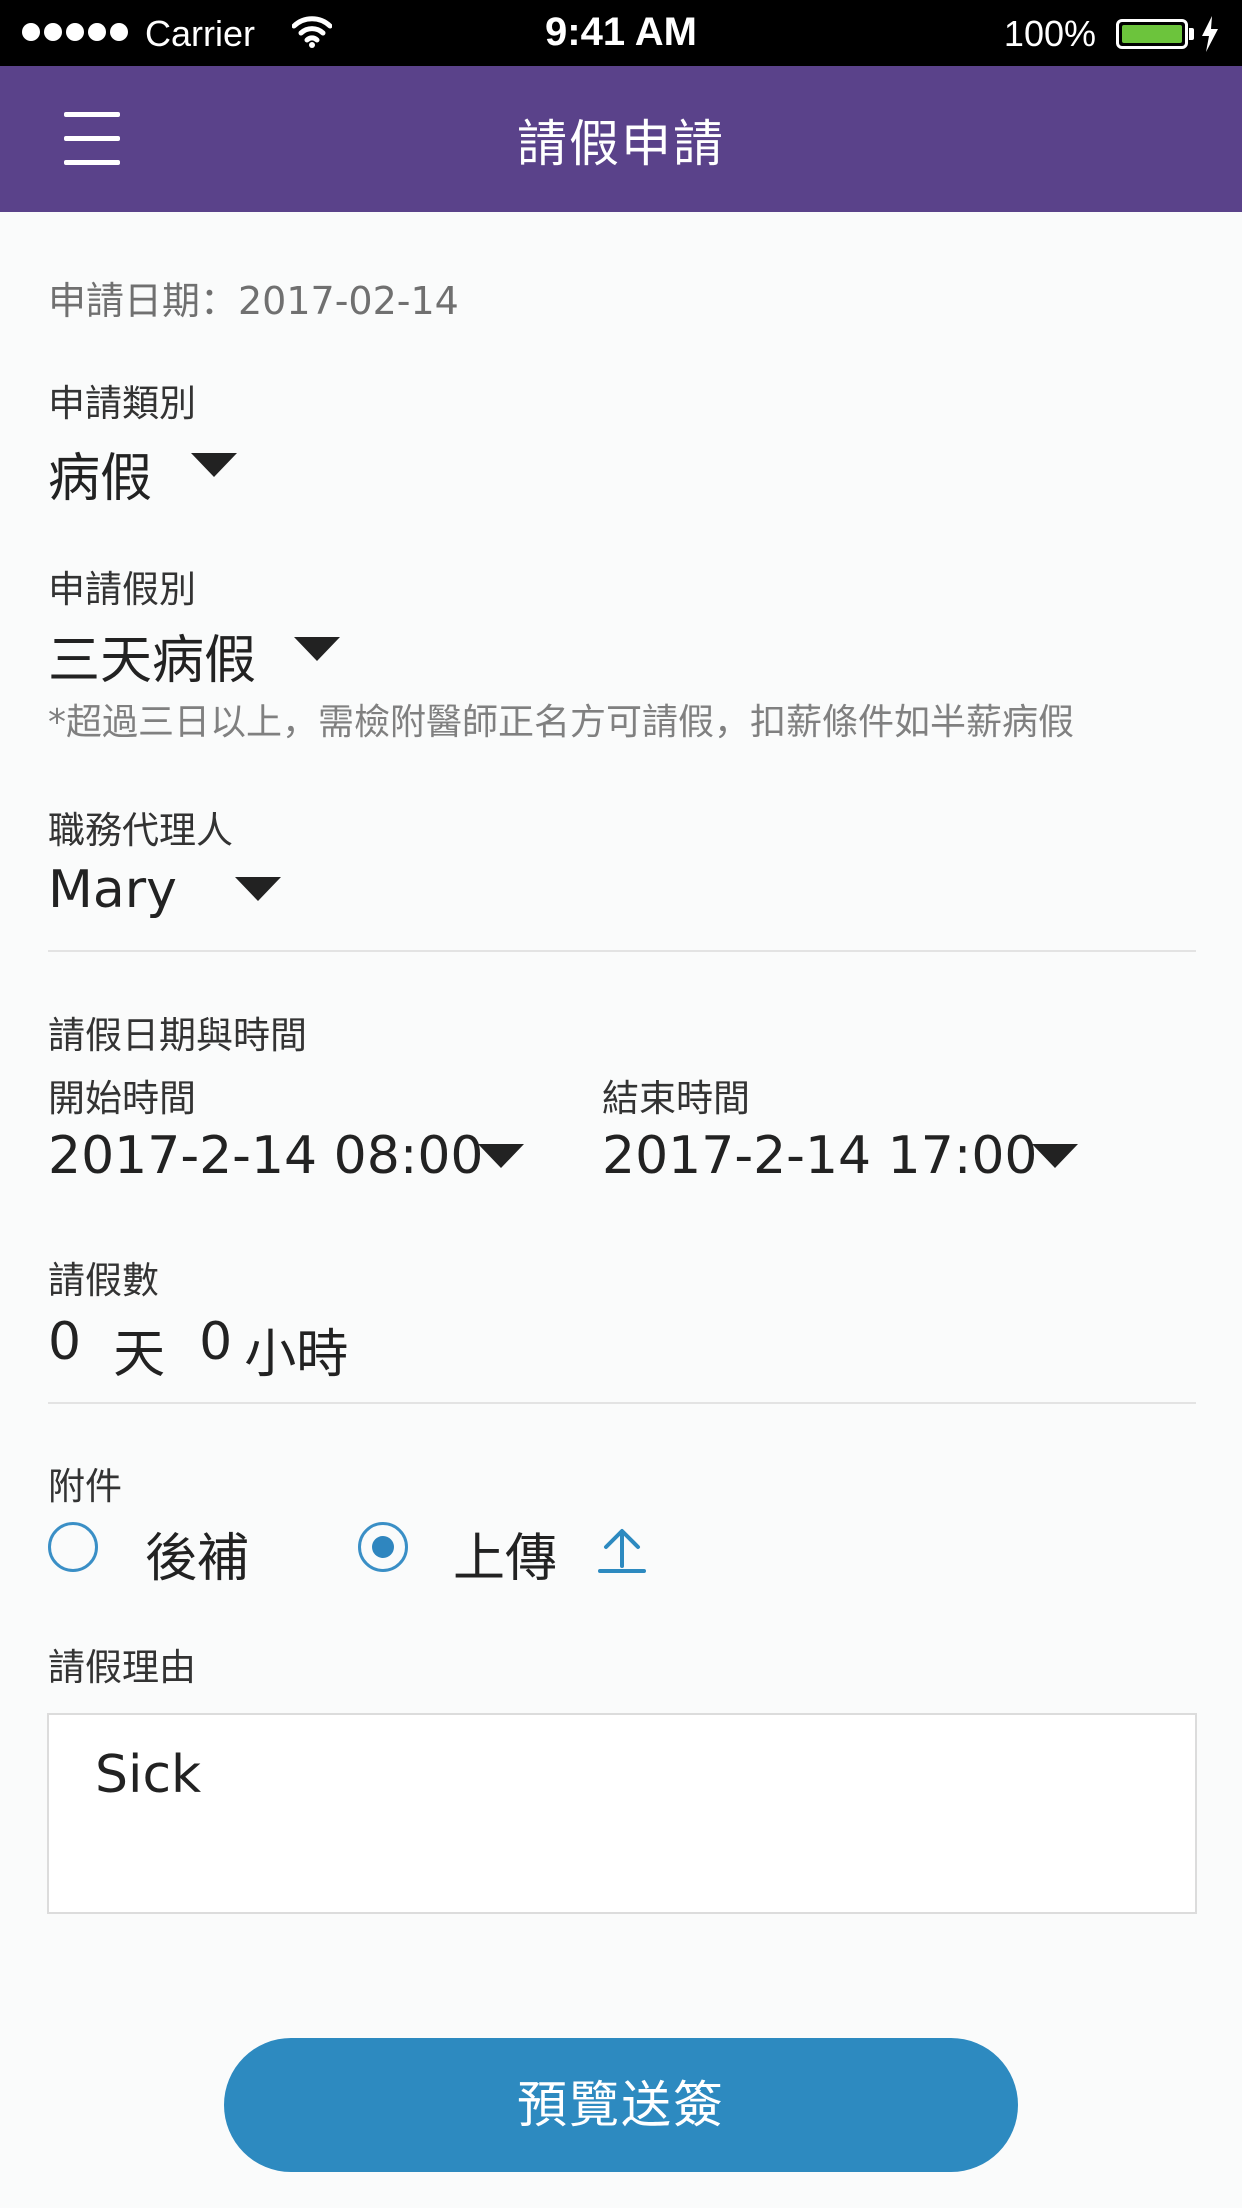 The width and height of the screenshot is (1242, 2208). What do you see at coordinates (505, 1553) in the screenshot?
I see `attachment-upload-label: 上傳` at bounding box center [505, 1553].